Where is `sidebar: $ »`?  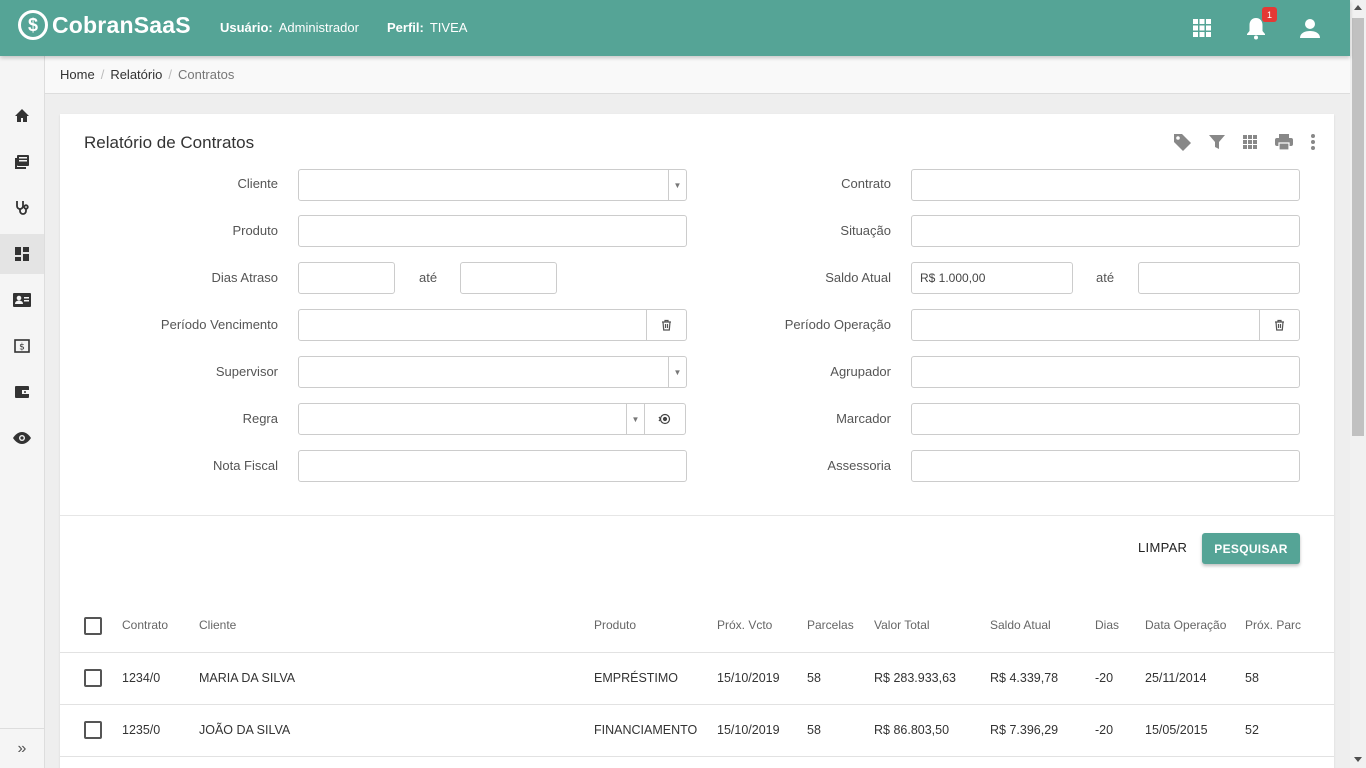
sidebar: $ » is located at coordinates (22, 412).